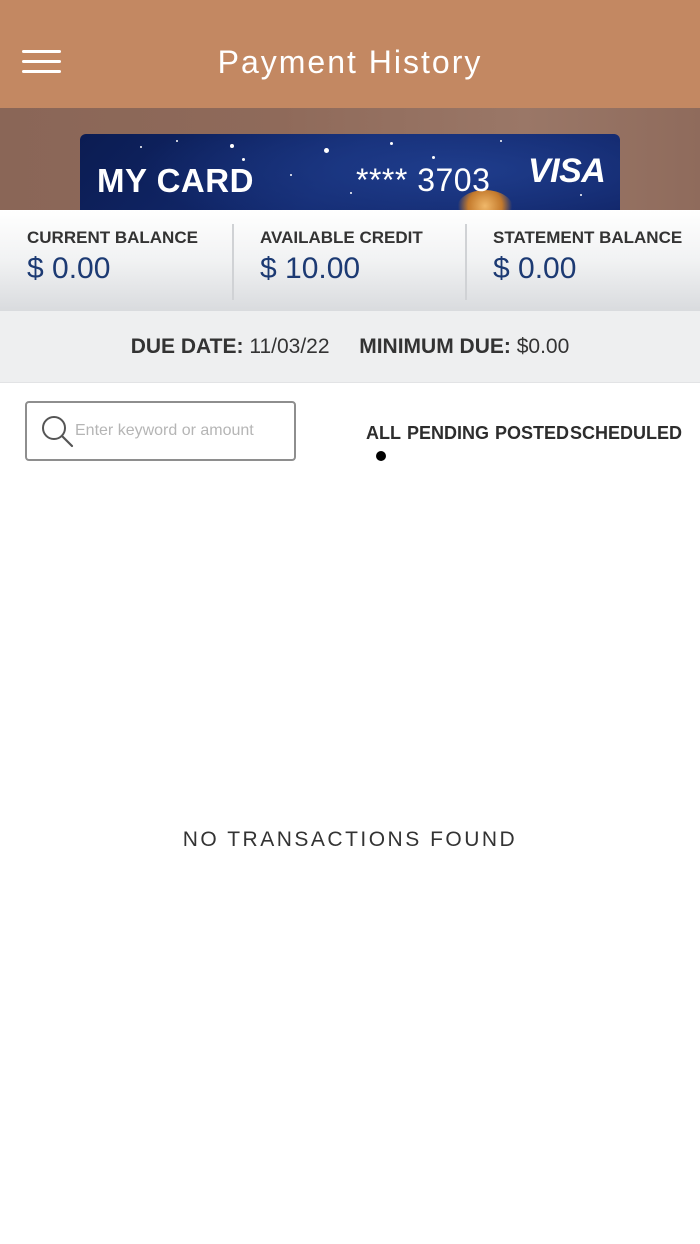 This screenshot has width=700, height=1244. What do you see at coordinates (310, 268) in the screenshot?
I see `available-credit-value: $ 10.00` at bounding box center [310, 268].